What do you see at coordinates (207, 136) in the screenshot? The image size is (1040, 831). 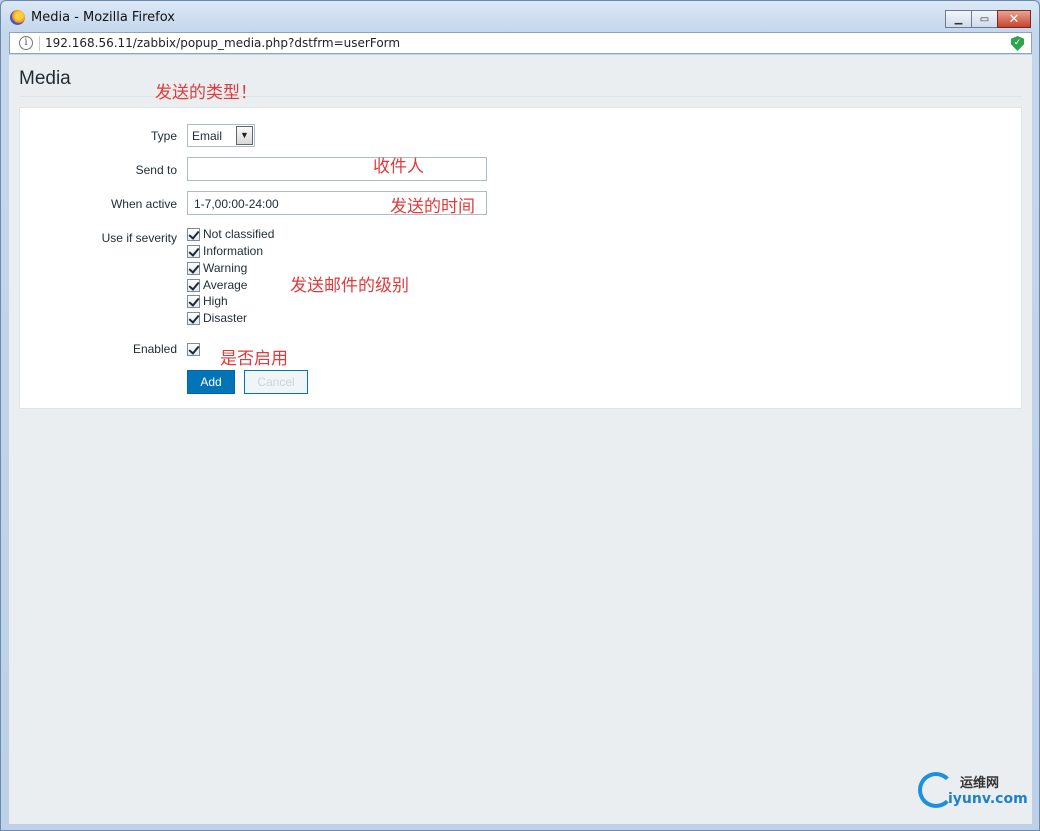 I see `type-select-value: Email` at bounding box center [207, 136].